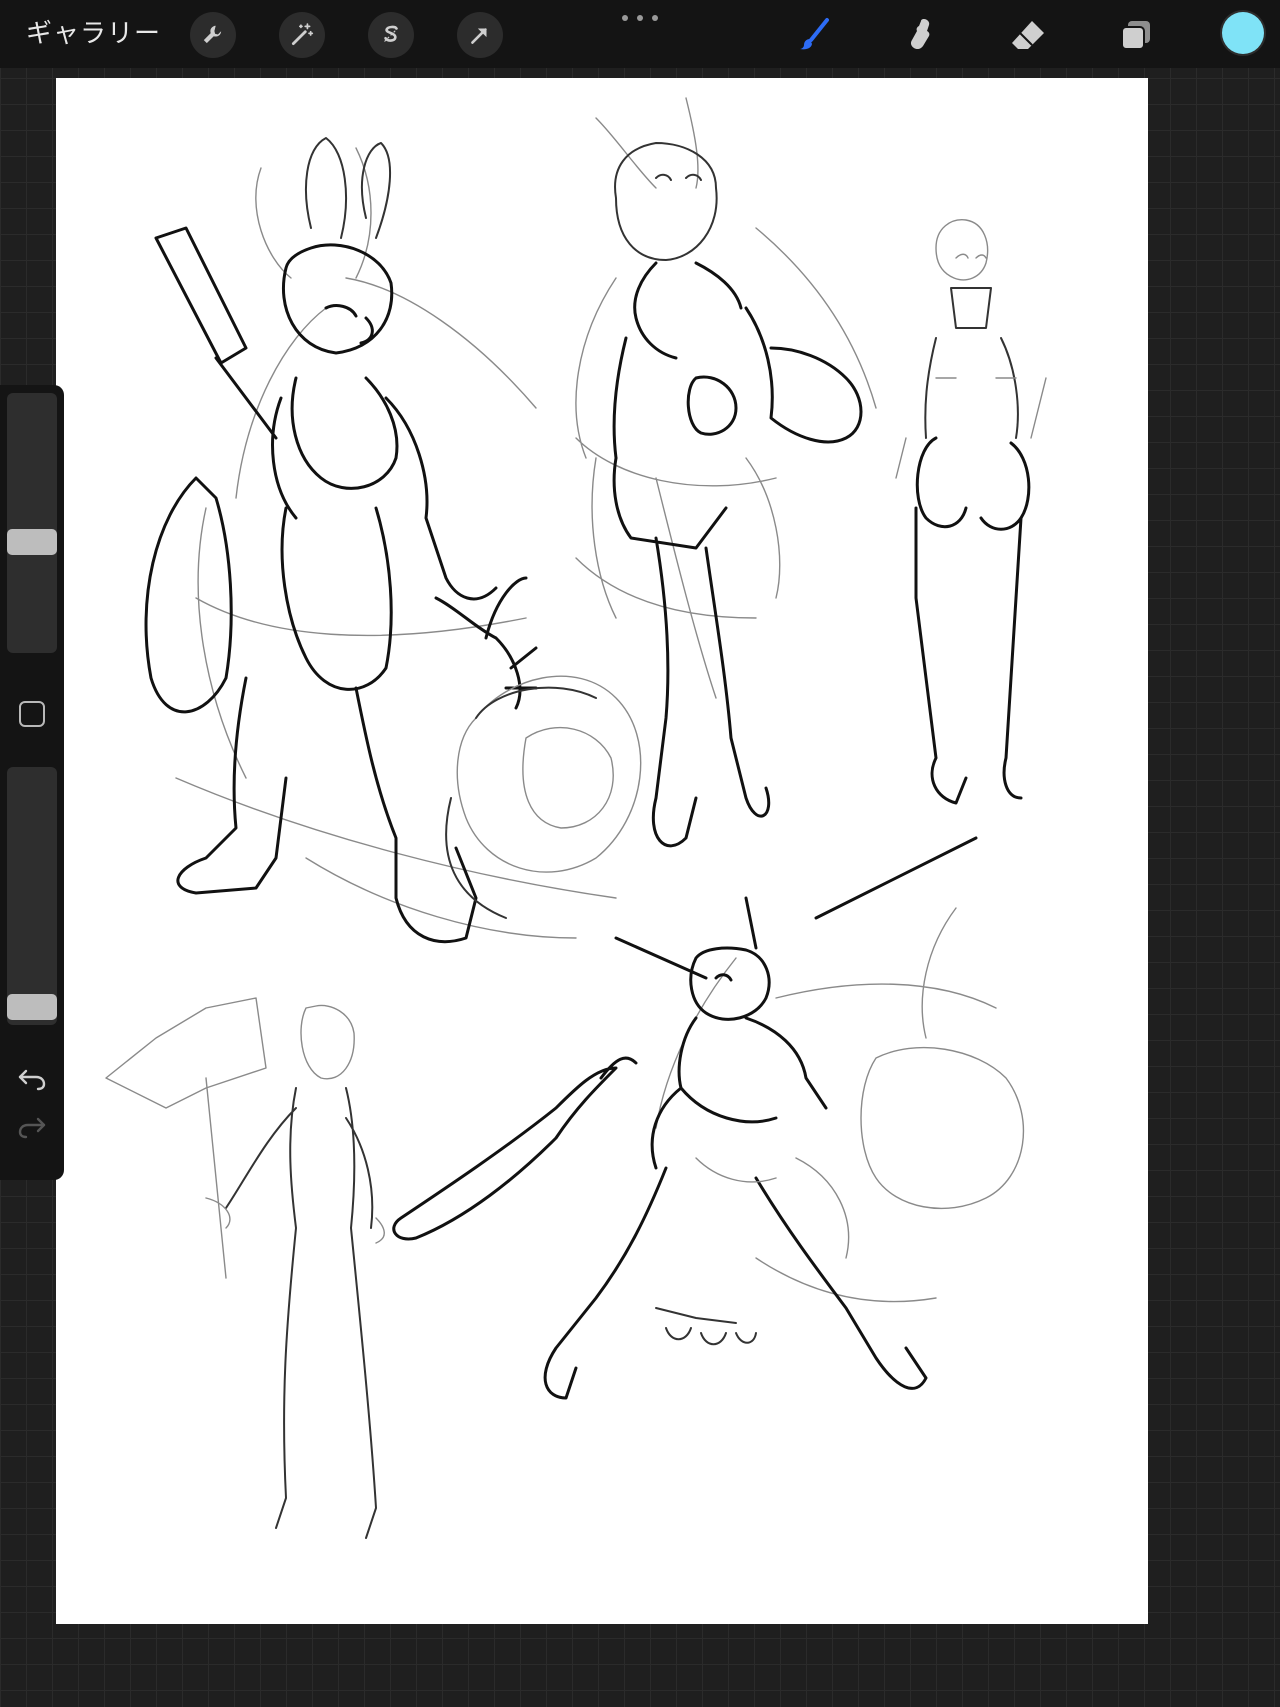 Image resolution: width=1280 pixels, height=1707 pixels. I want to click on layers-icon, so click(1135, 35).